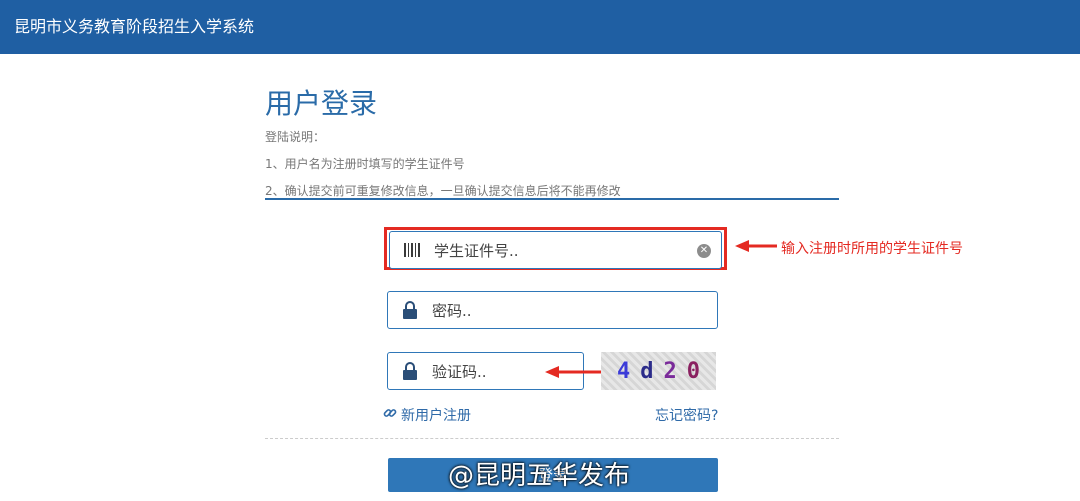 The width and height of the screenshot is (1080, 501). I want to click on student-id-input: 学生证件号.., so click(476, 250).